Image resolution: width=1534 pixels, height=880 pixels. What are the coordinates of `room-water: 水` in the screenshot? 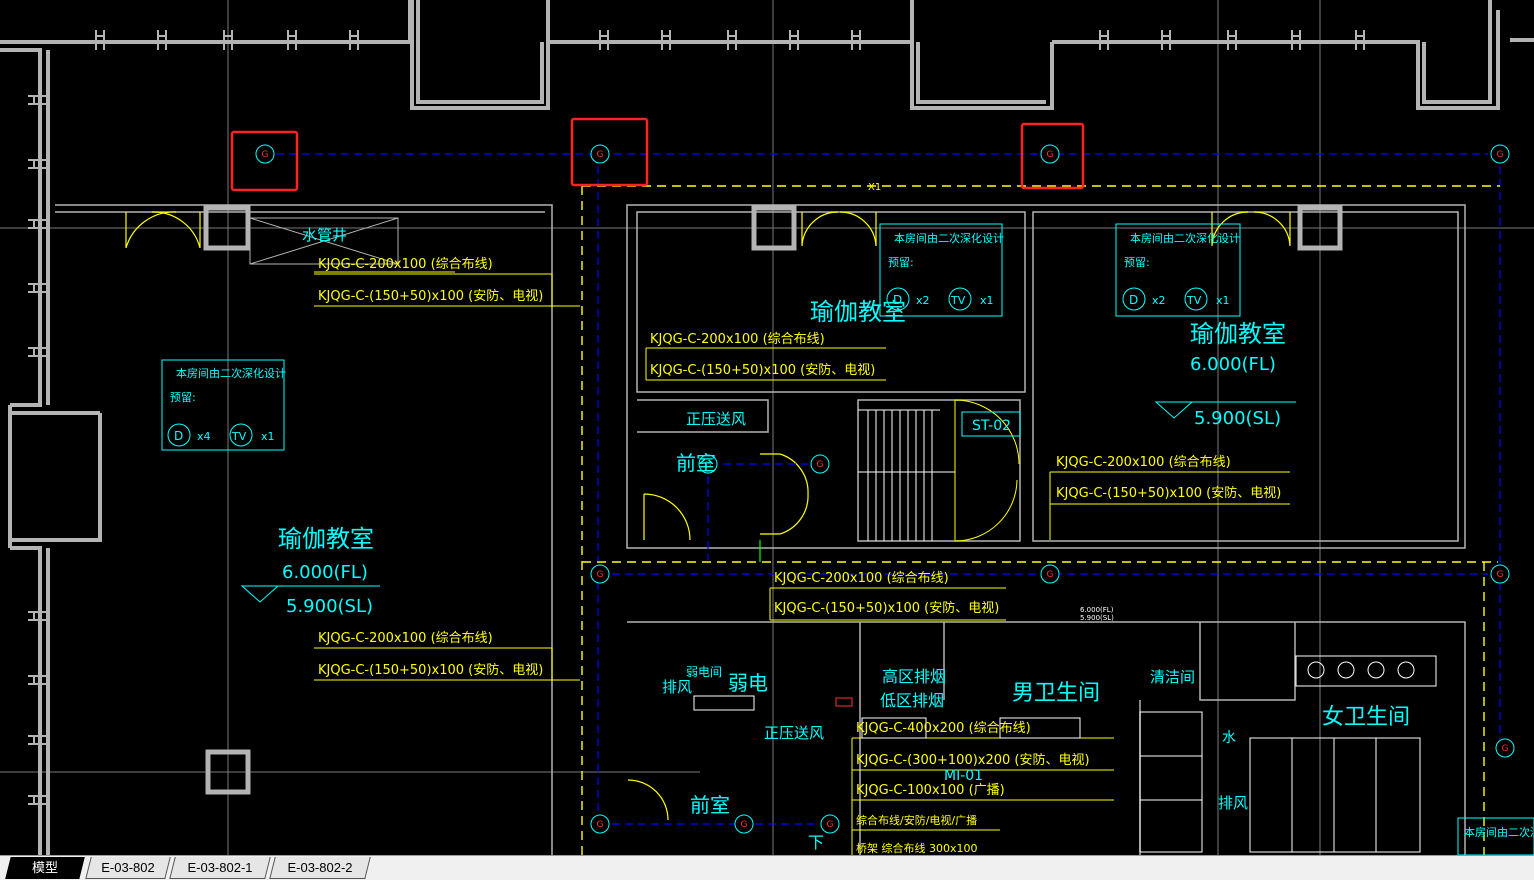 It's located at (1229, 738).